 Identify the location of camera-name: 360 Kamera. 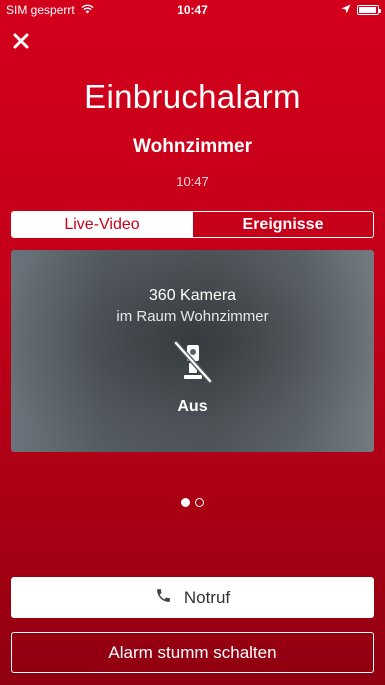
(192, 295).